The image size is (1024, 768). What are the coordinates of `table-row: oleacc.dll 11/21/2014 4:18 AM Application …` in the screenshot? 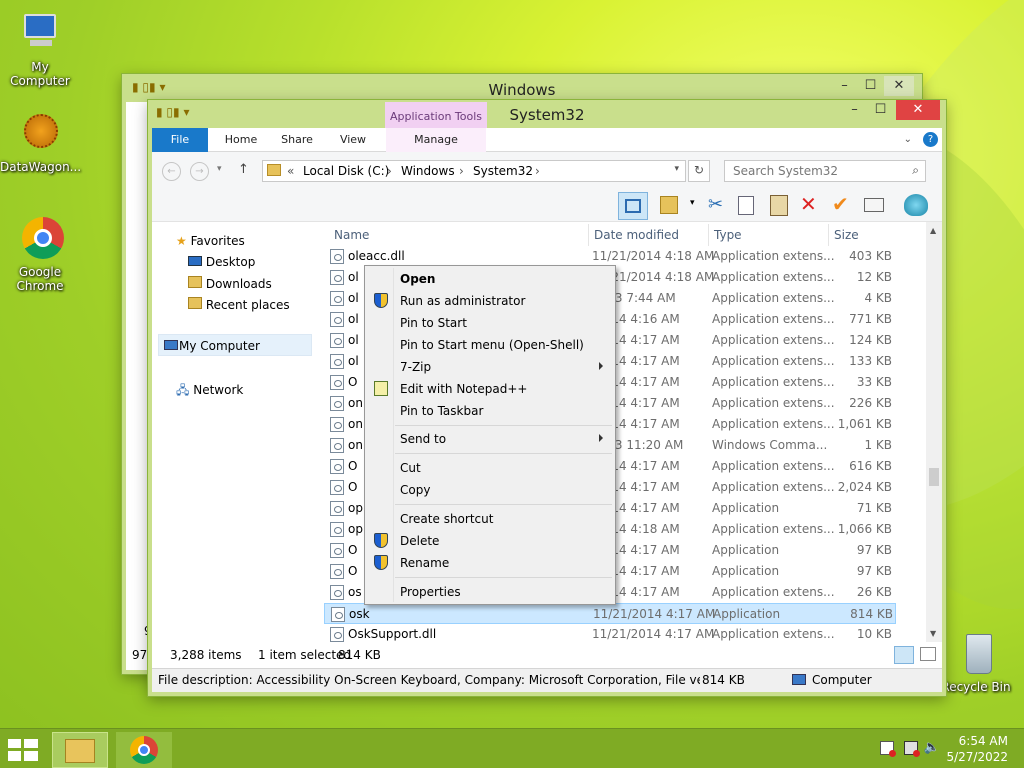 It's located at (610, 256).